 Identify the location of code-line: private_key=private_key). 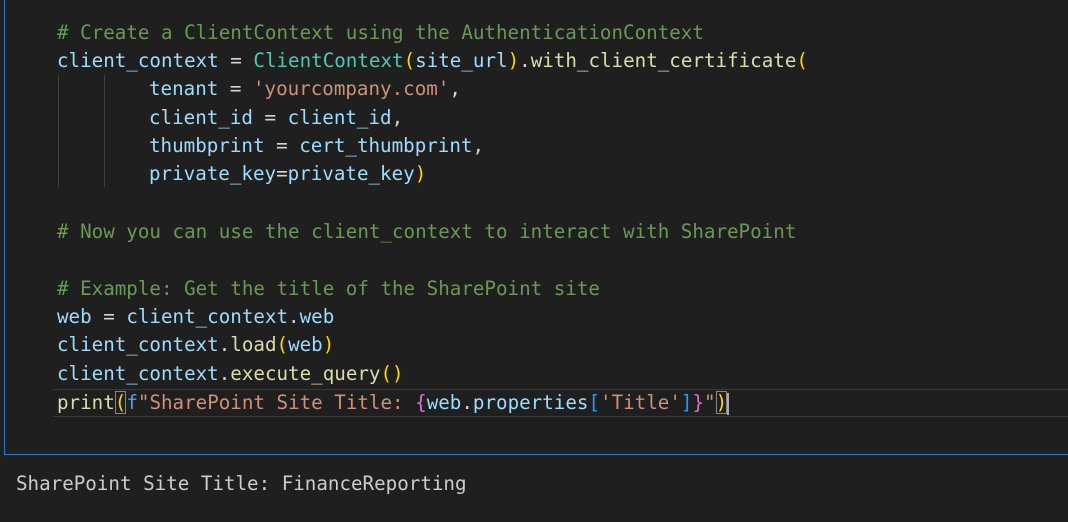
(287, 174).